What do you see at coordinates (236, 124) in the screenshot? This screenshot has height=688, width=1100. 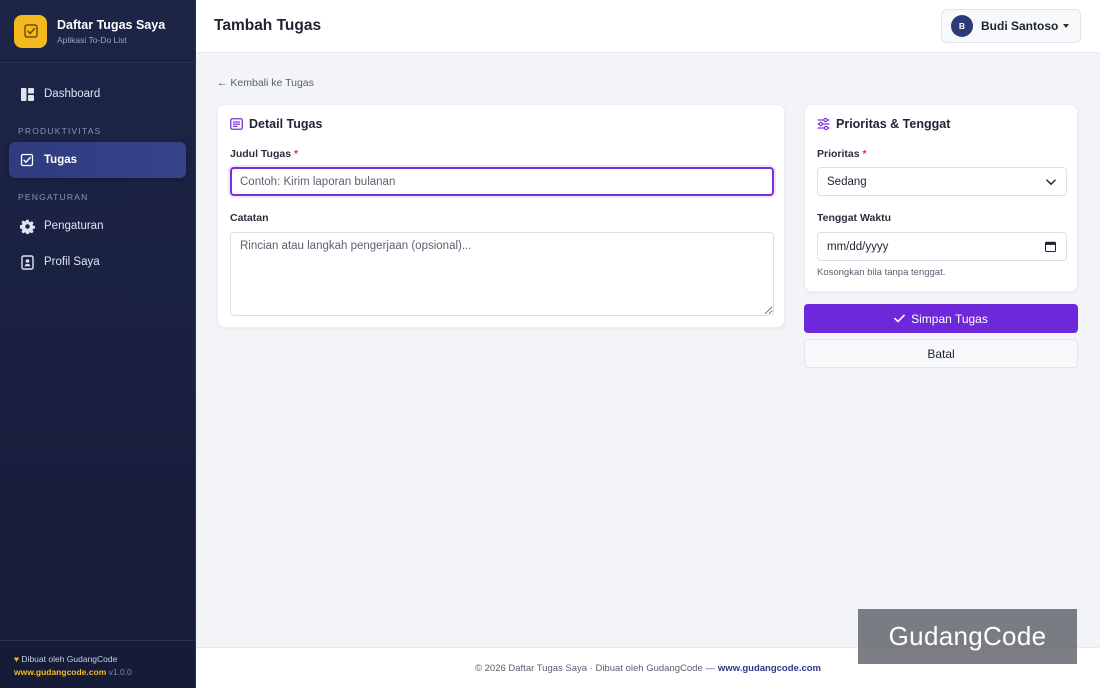 I see `notes-icon` at bounding box center [236, 124].